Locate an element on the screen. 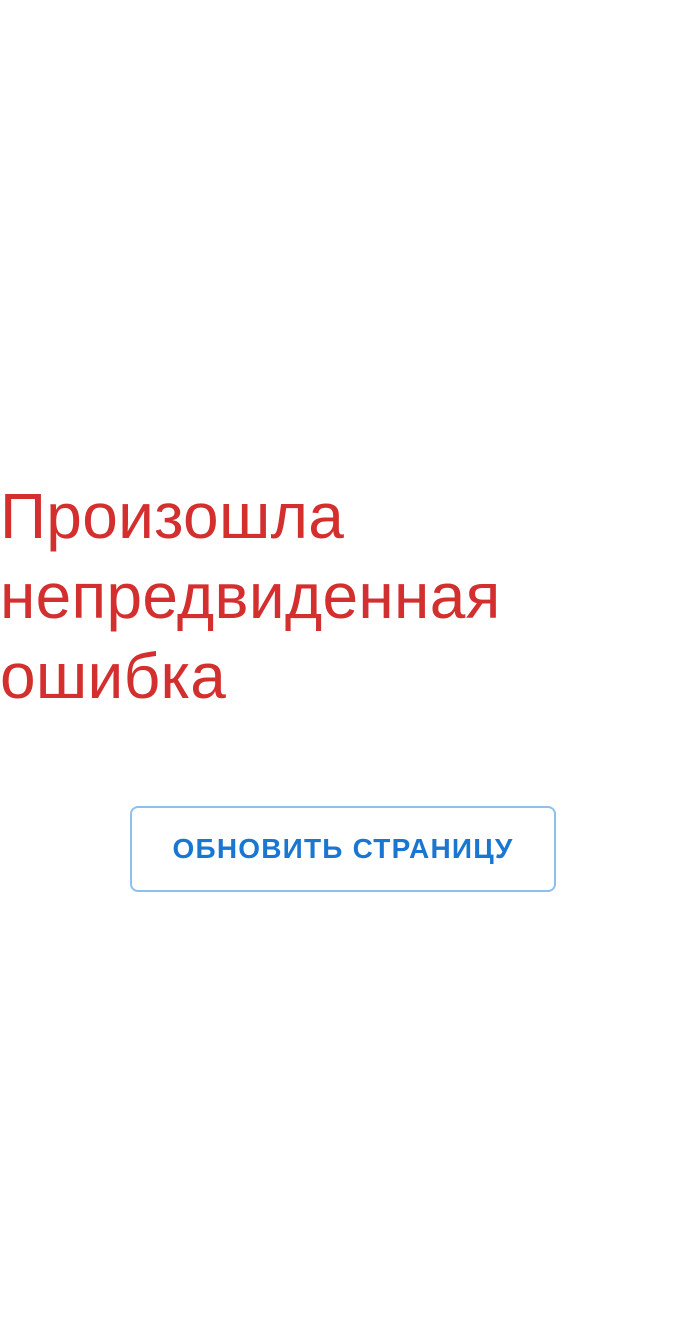 Image resolution: width=686 pixels, height=1334 pixels. reload-page-button: ОБНОВИТЬ СТРАНИЦУ is located at coordinates (343, 849).